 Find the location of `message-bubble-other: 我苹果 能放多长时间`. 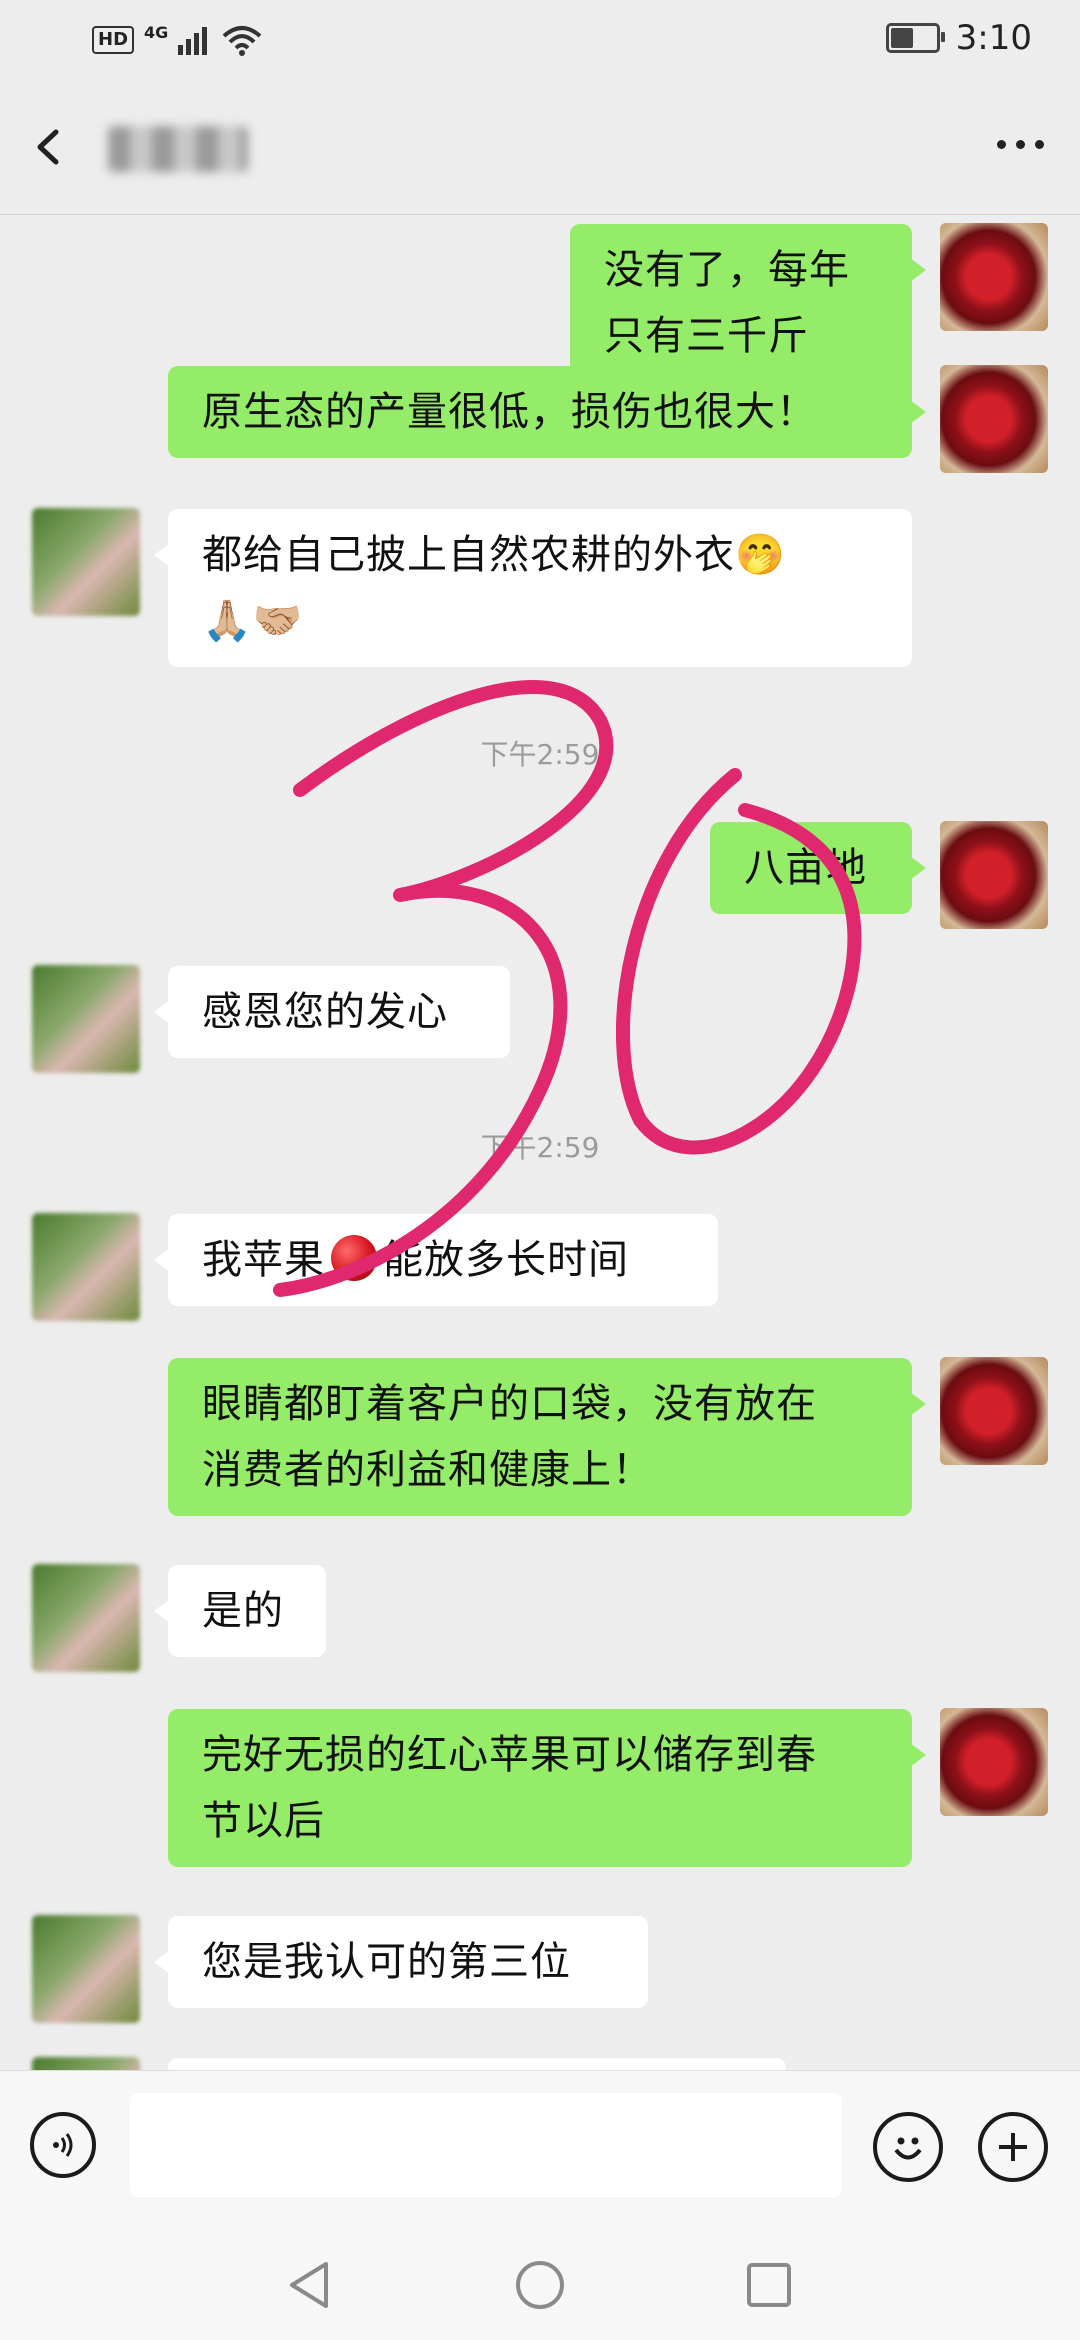

message-bubble-other: 我苹果 能放多长时间 is located at coordinates (436, 1260).